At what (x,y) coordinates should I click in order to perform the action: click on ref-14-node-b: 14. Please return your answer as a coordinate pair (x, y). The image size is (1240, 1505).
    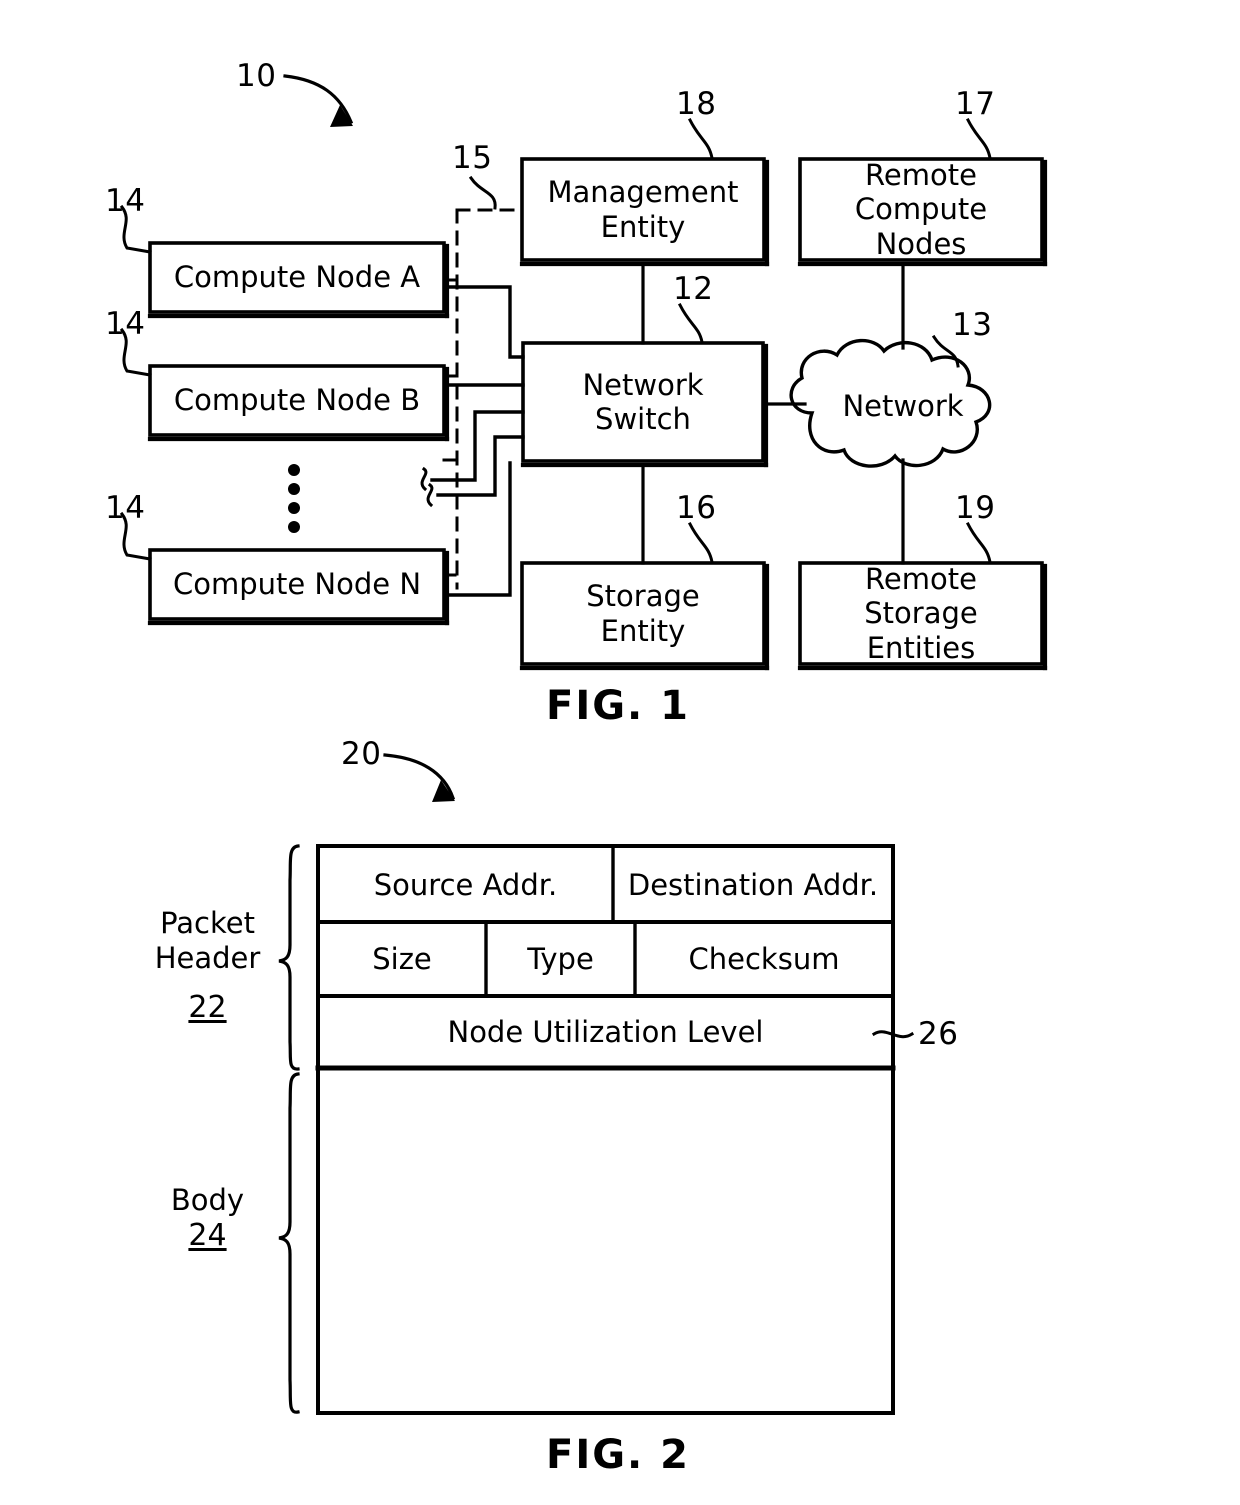
    Looking at the image, I should click on (125, 324).